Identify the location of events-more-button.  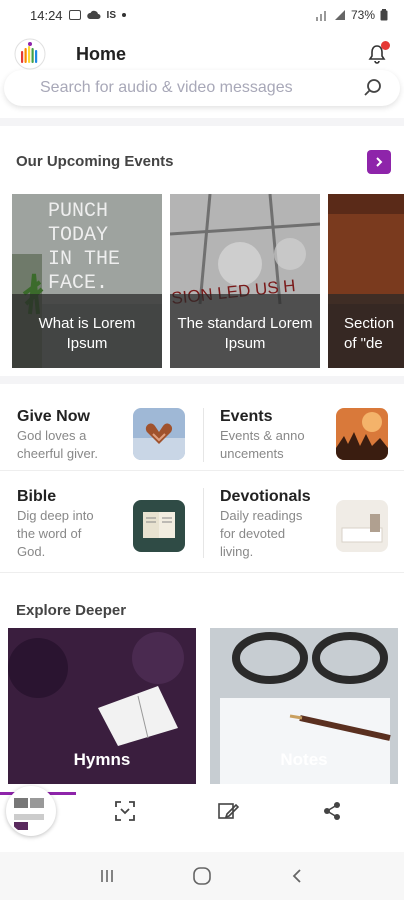
(379, 162).